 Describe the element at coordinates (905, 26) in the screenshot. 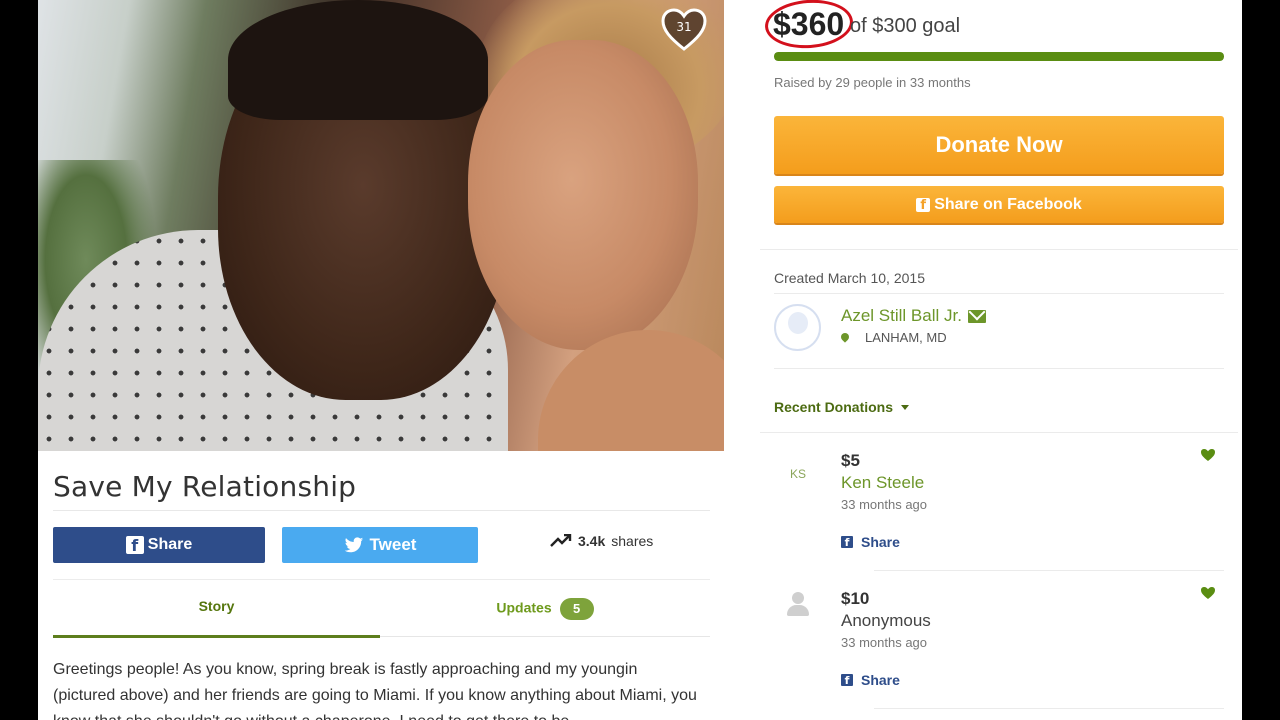

I see `goal-text: of $300 goal` at that location.